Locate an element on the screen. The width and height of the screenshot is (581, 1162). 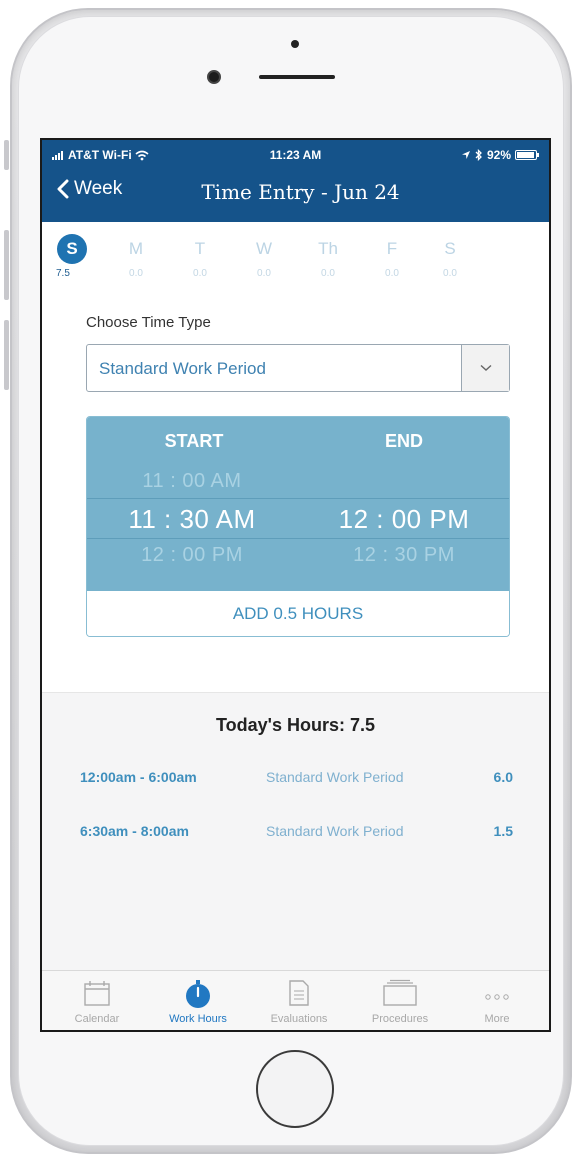
tab-procedures: Procedures is located at coordinates (400, 1000).